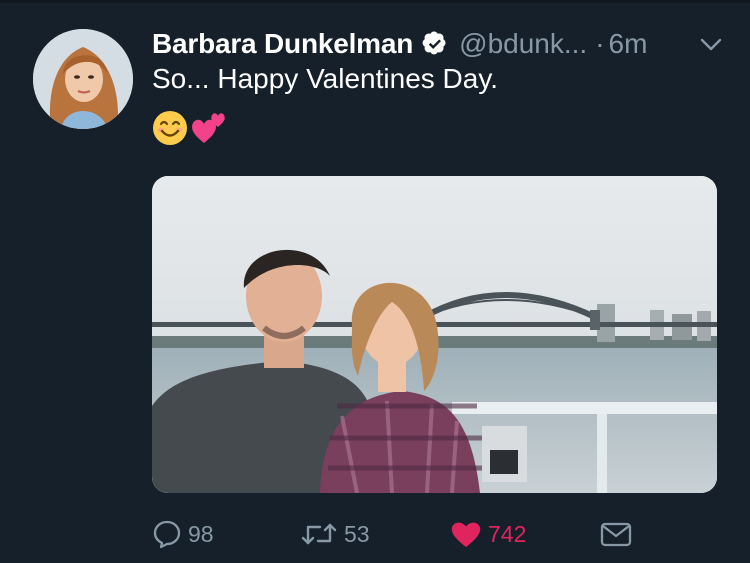  What do you see at coordinates (83, 79) in the screenshot?
I see `avatar` at bounding box center [83, 79].